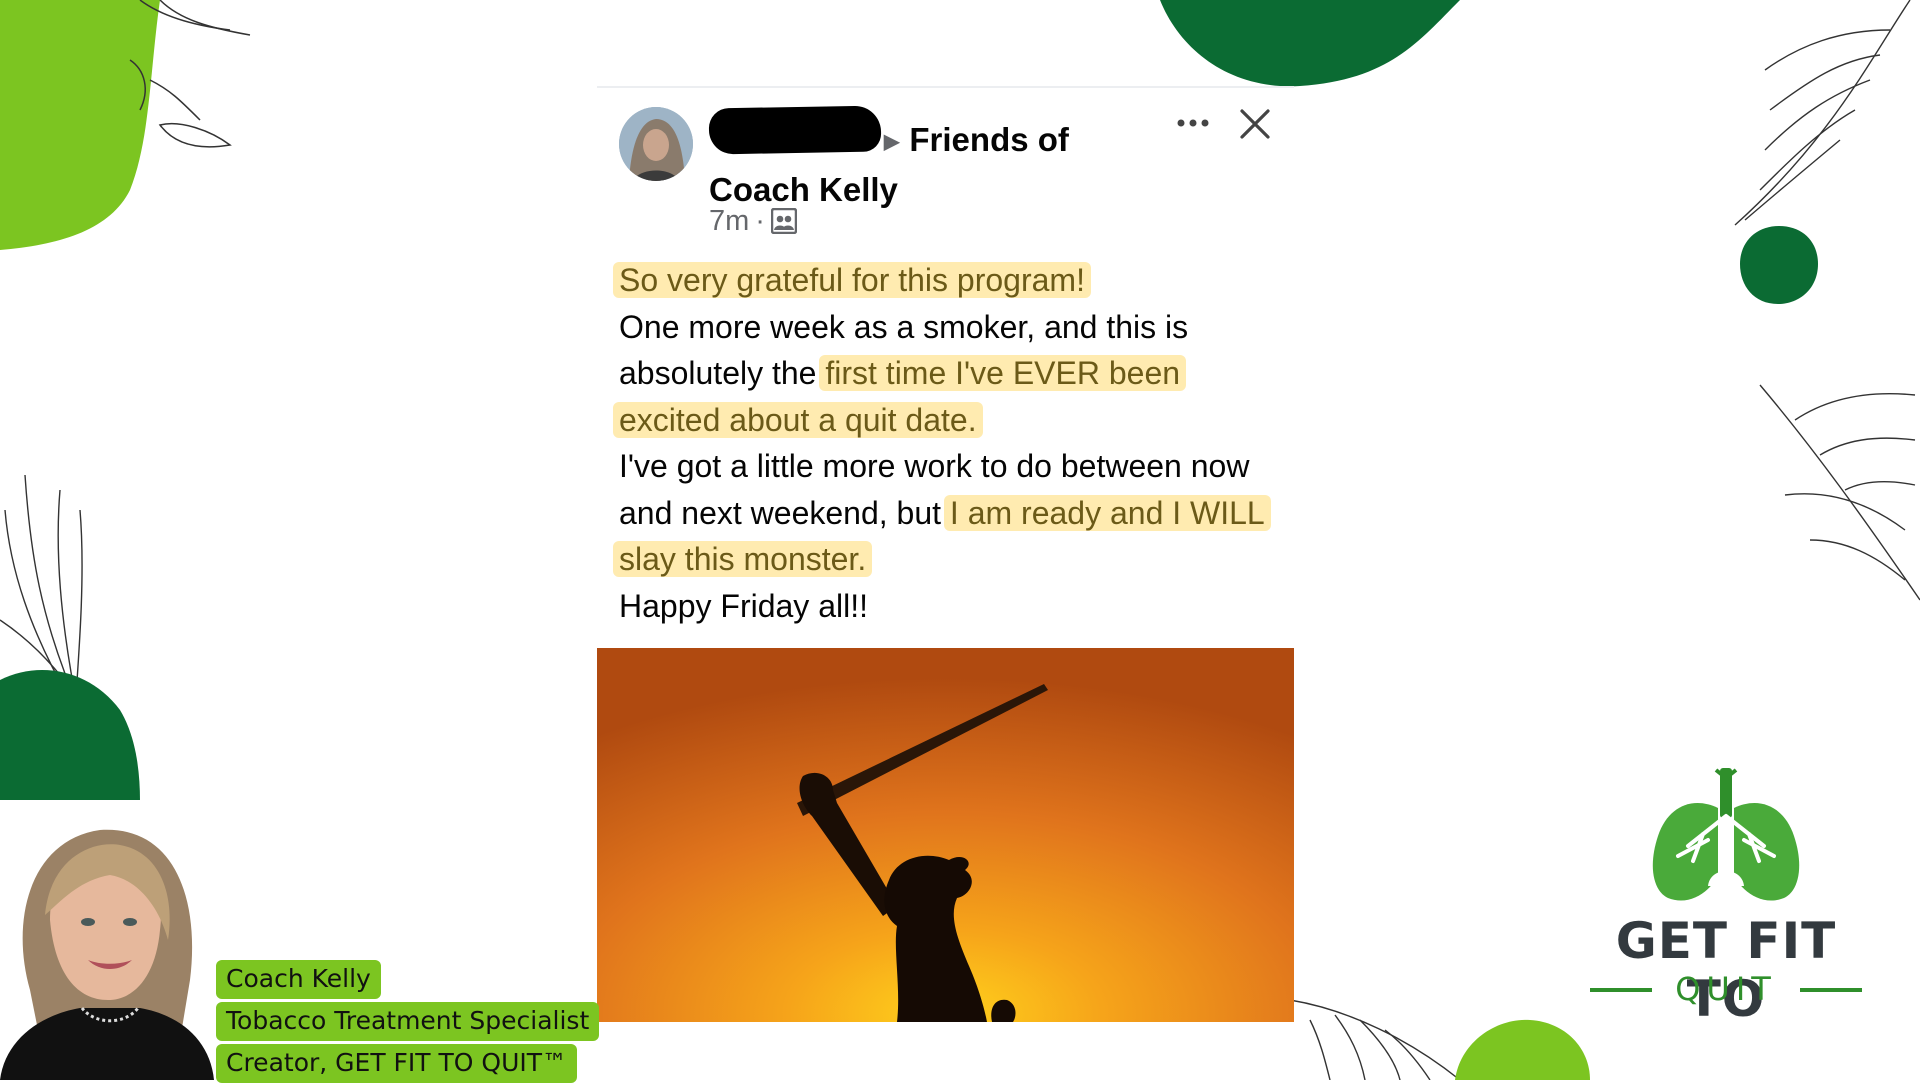  What do you see at coordinates (1255, 124) in the screenshot?
I see `close-icon` at bounding box center [1255, 124].